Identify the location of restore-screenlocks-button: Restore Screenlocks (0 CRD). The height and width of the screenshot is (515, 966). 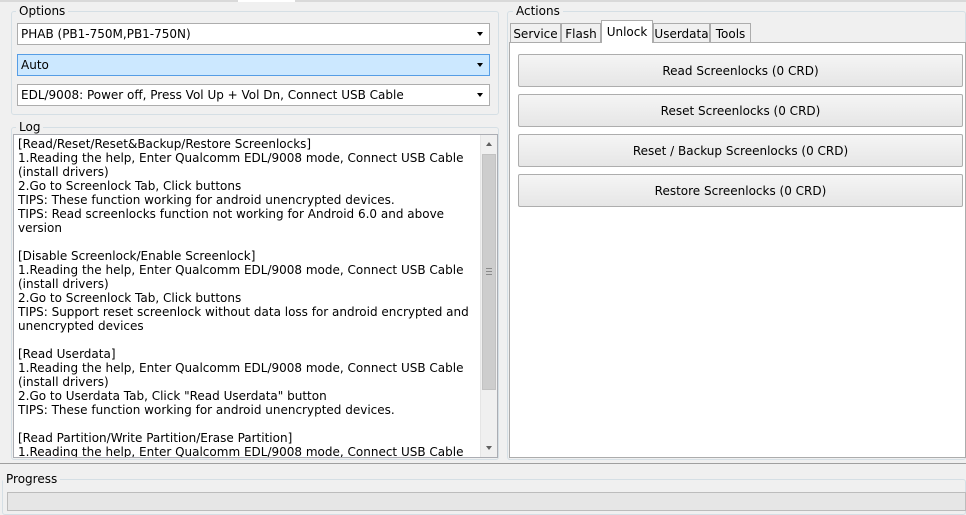
(740, 190).